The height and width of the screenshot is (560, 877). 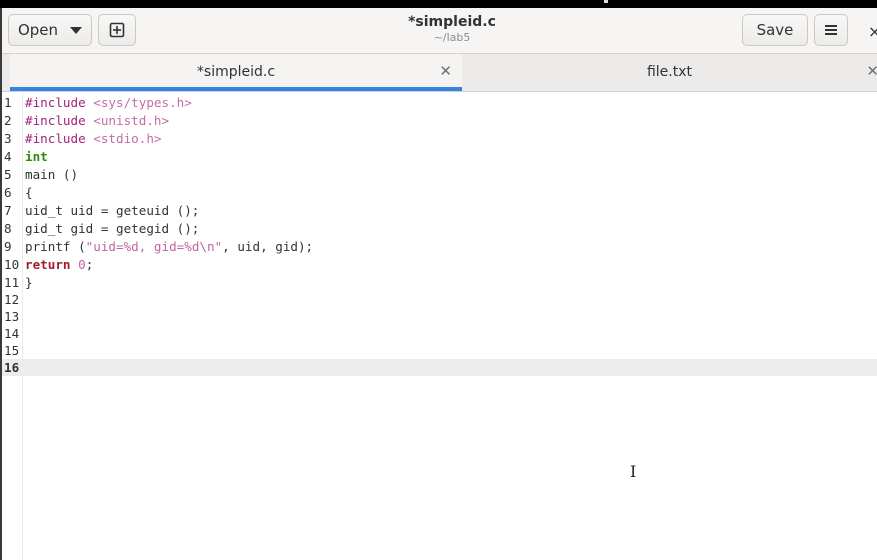 What do you see at coordinates (142, 102) in the screenshot?
I see `code-token: <sys/types.h>` at bounding box center [142, 102].